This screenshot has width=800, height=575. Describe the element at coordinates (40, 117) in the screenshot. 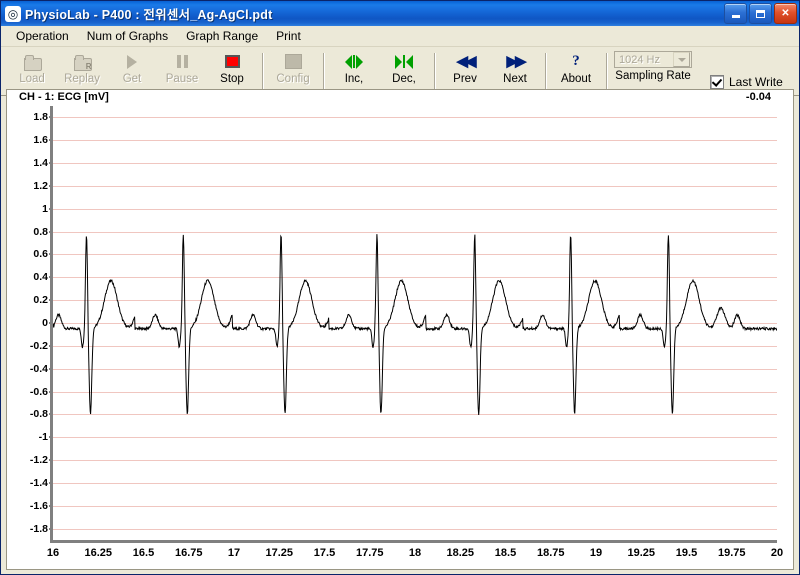

I see `y-axis-tick-label: 1.8` at that location.